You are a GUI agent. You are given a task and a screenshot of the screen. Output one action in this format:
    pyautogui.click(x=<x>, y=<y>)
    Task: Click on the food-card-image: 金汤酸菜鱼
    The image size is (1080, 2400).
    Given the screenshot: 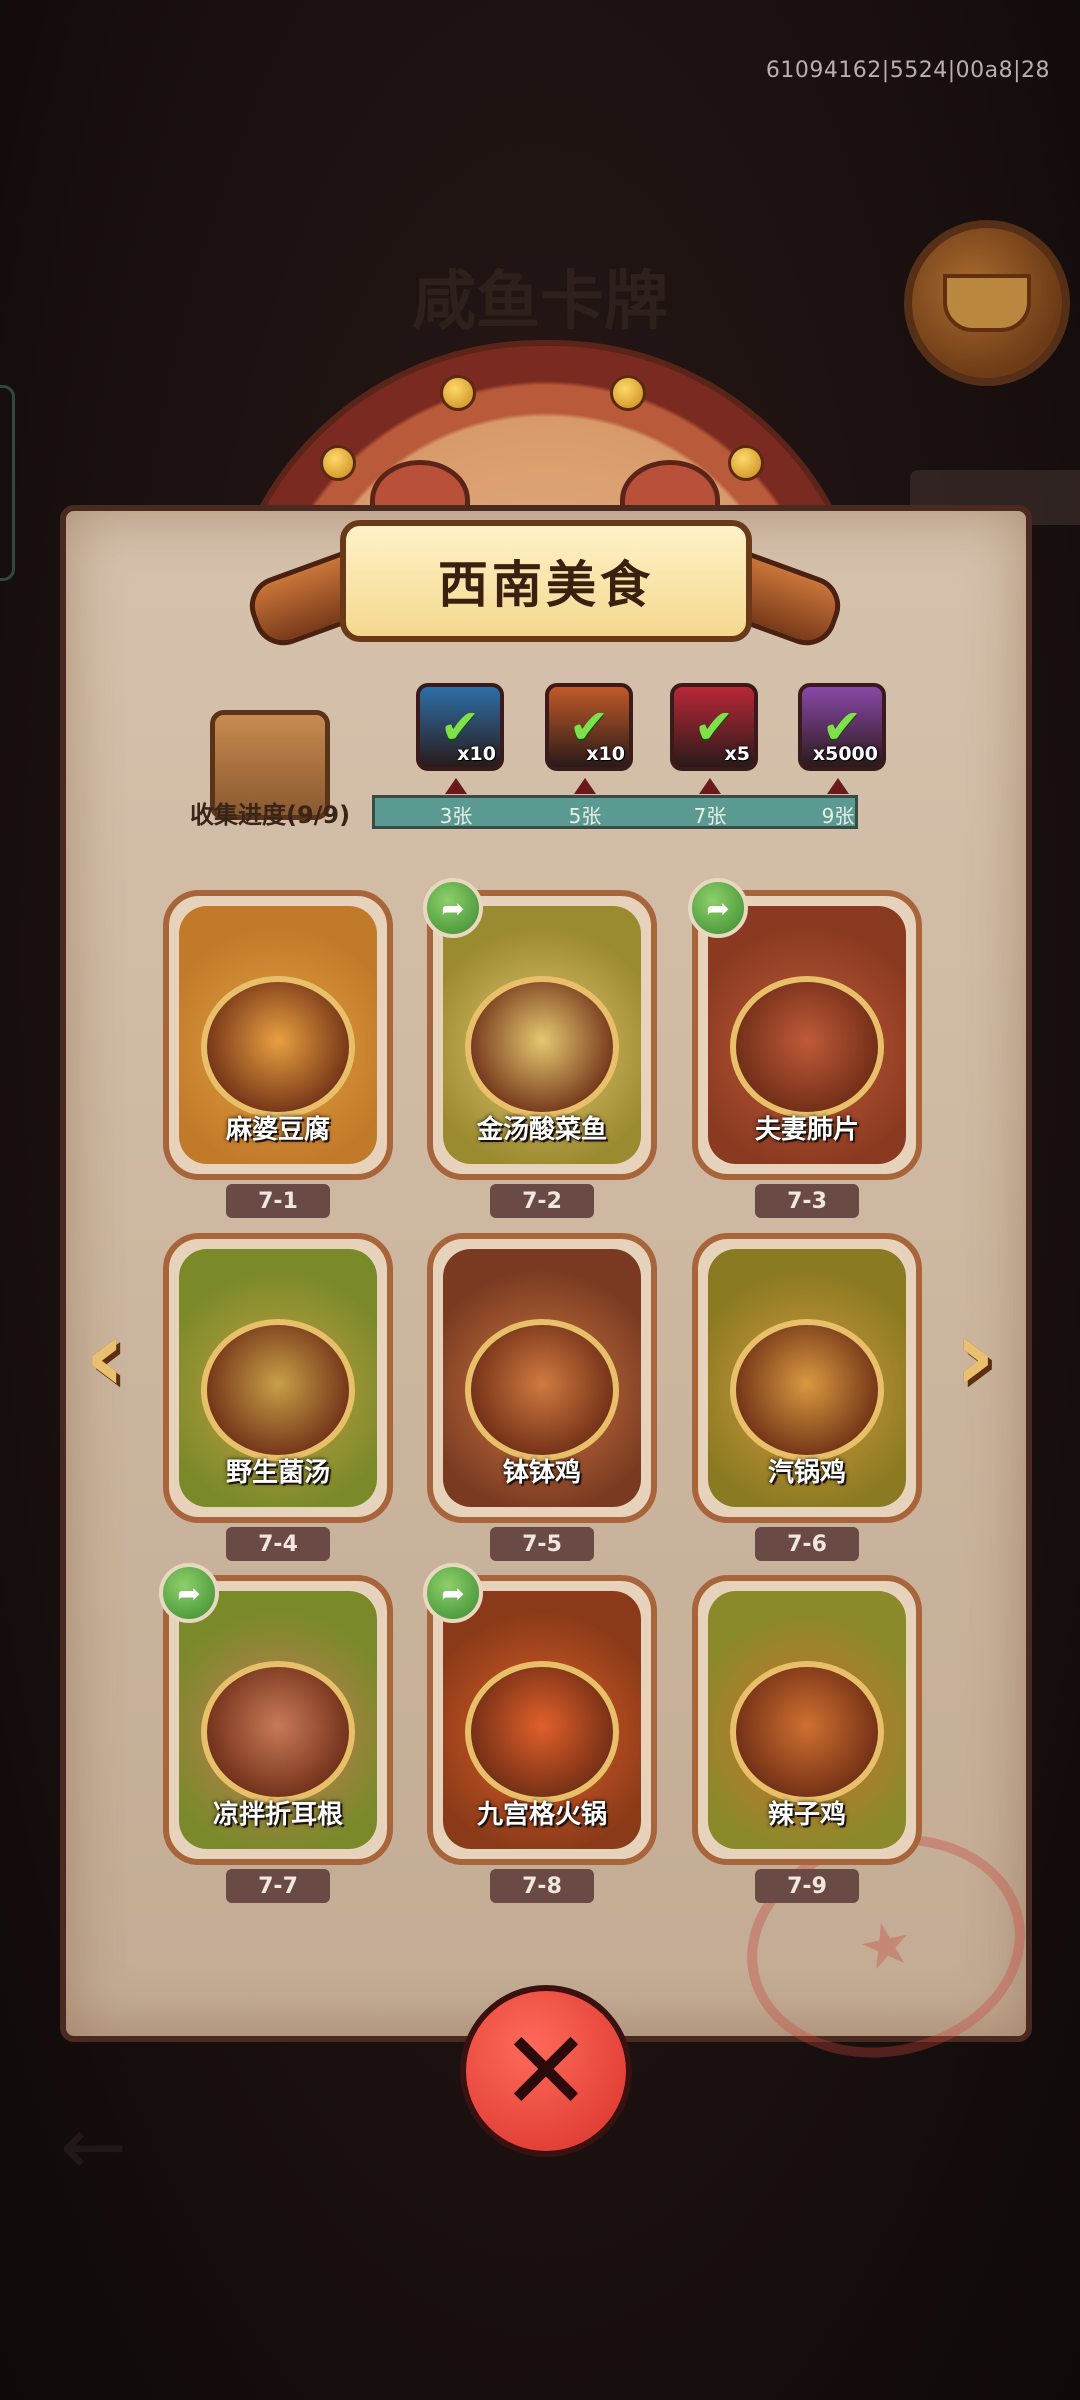 What is the action you would take?
    pyautogui.click(x=542, y=1035)
    